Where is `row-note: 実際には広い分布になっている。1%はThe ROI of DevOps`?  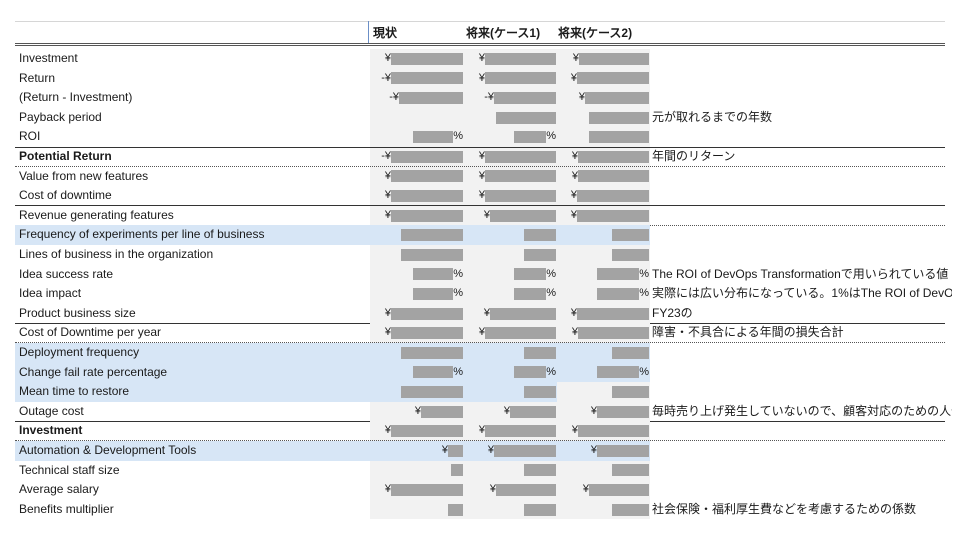 row-note: 実際には広い分布になっている。1%はThe ROI of DevOps is located at coordinates (802, 294).